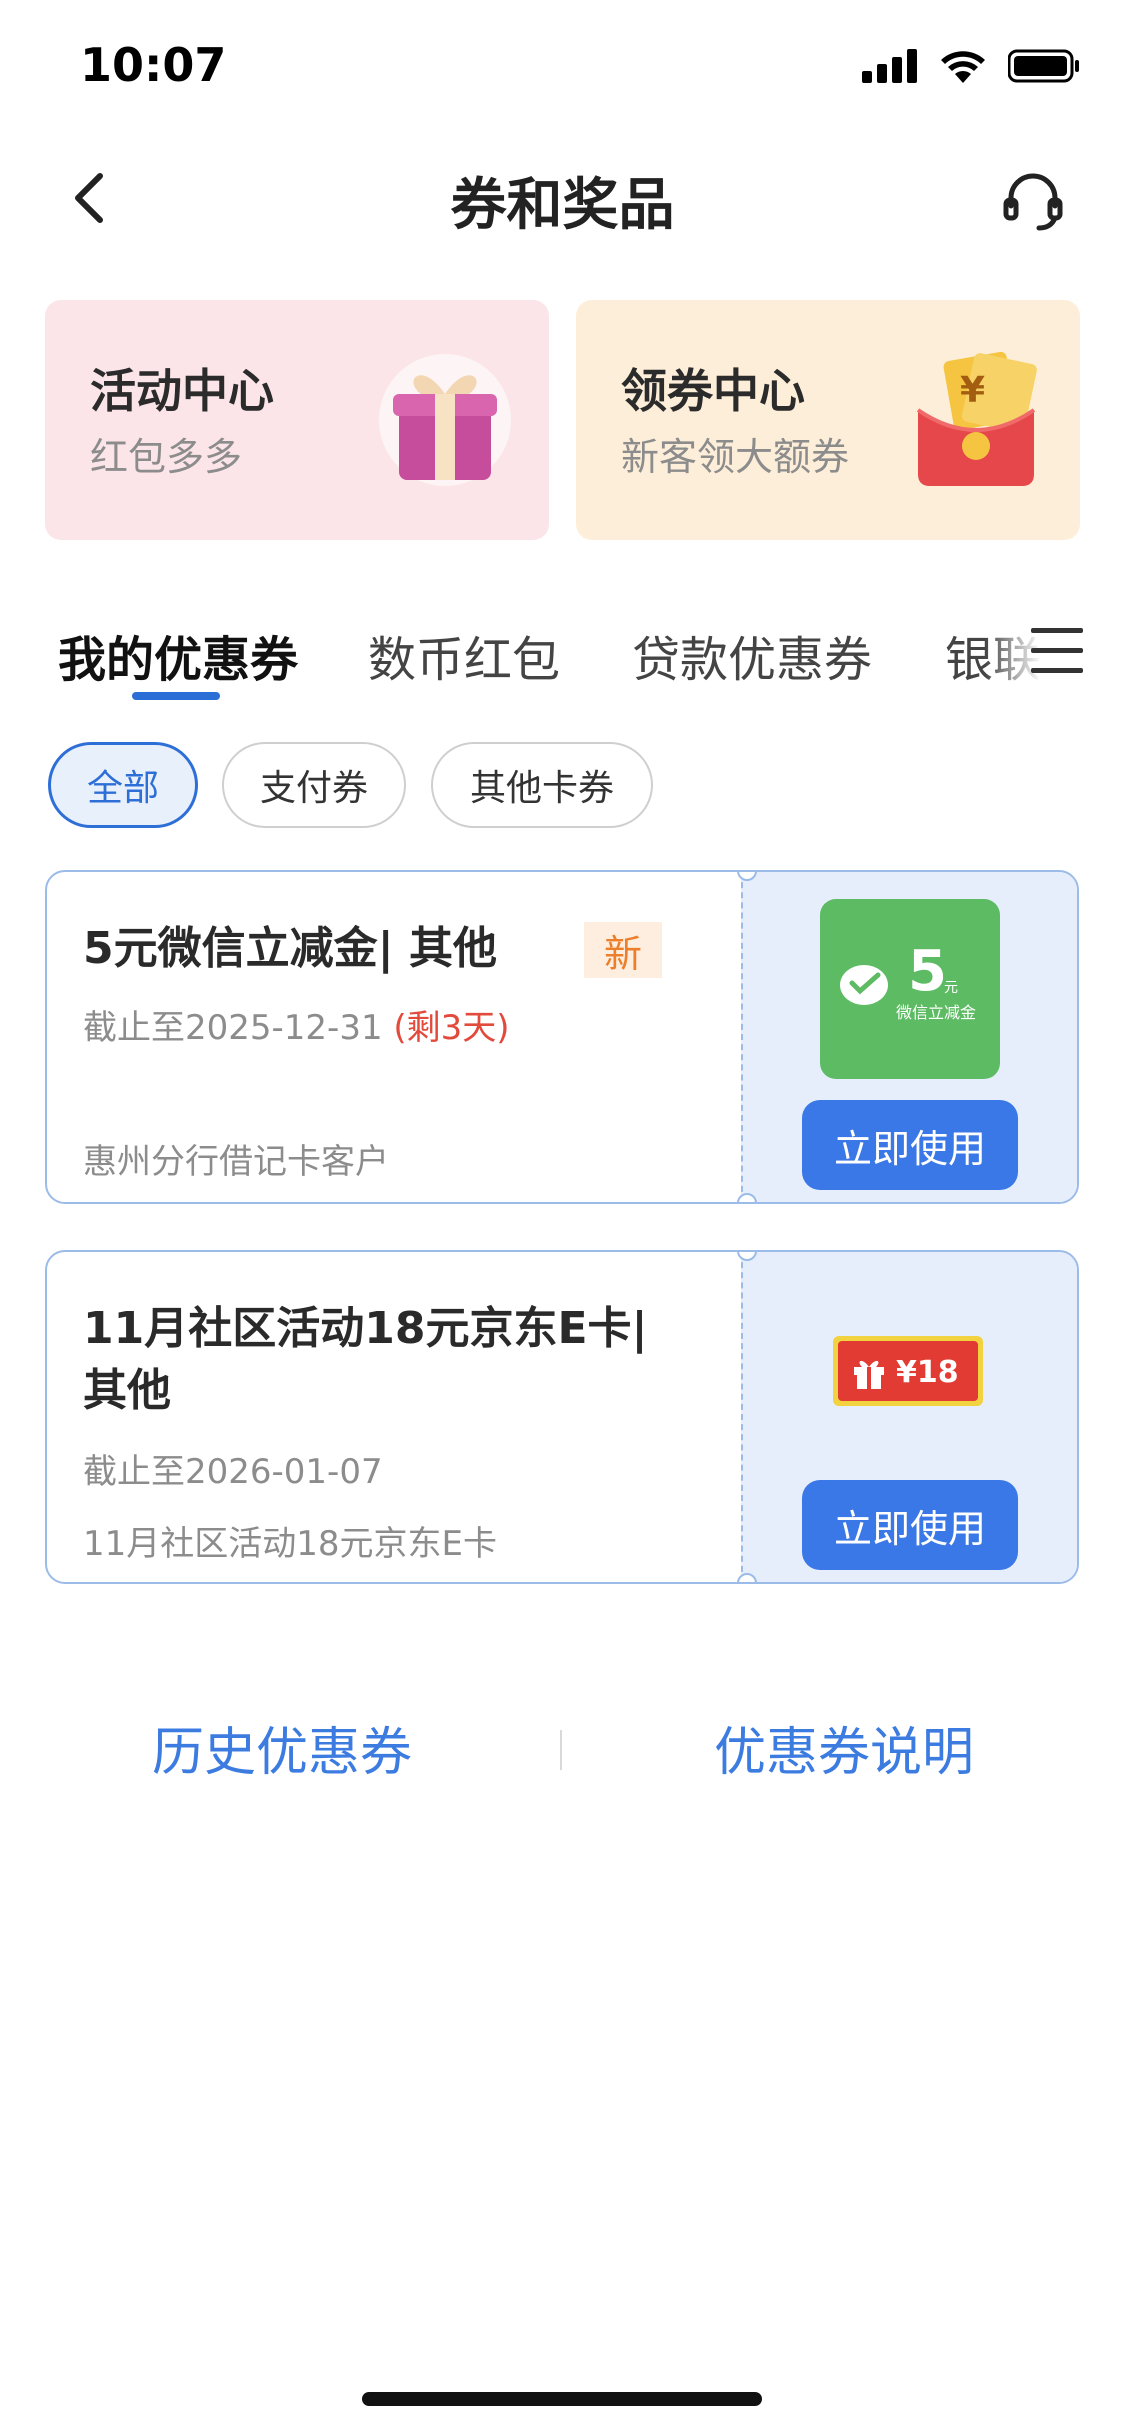 The image size is (1125, 2436). I want to click on activity-center-subtitle: 红包多多, so click(166, 457).